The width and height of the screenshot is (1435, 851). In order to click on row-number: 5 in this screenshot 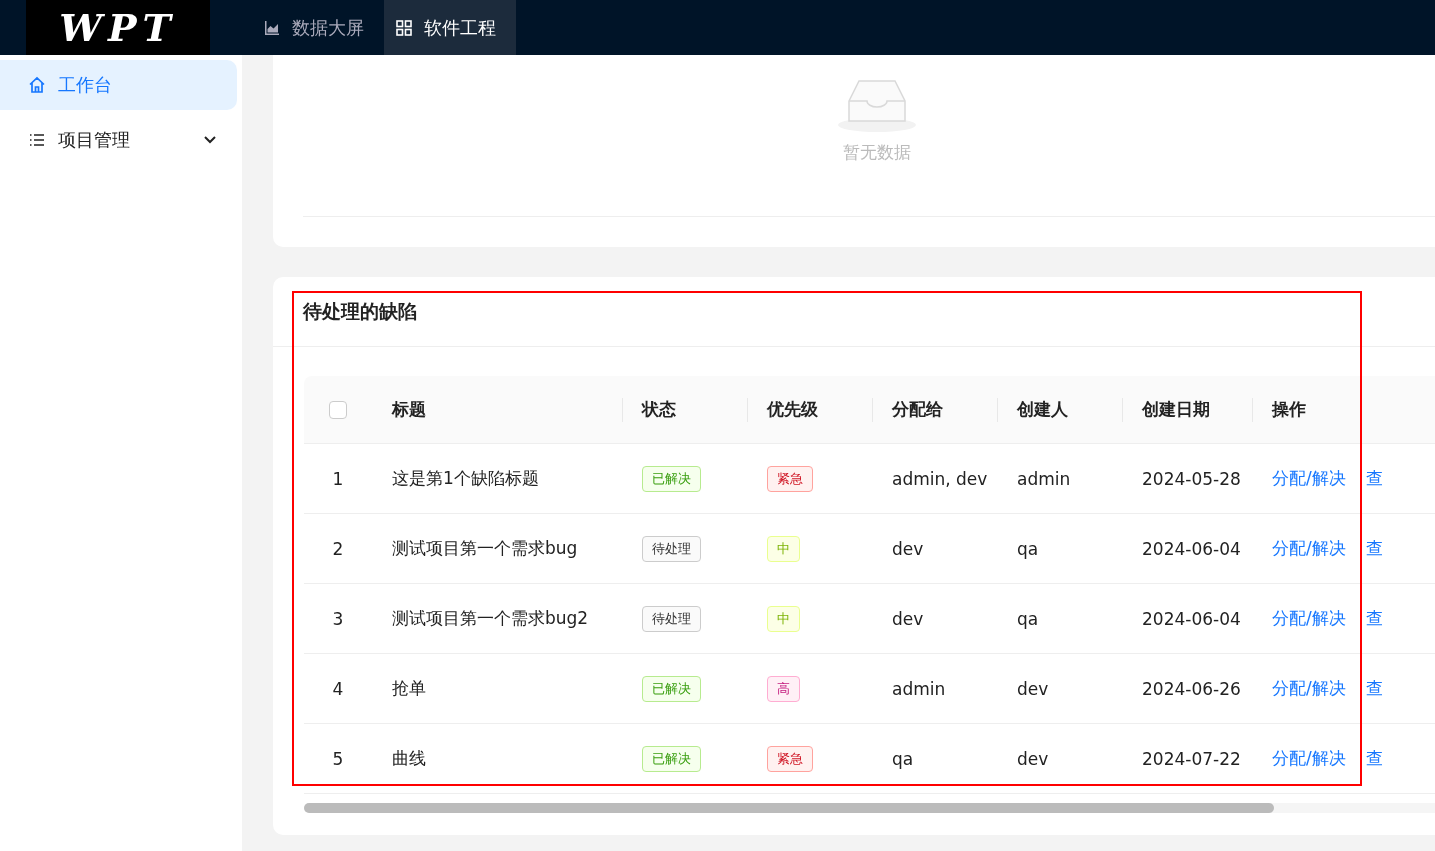, I will do `click(338, 758)`.